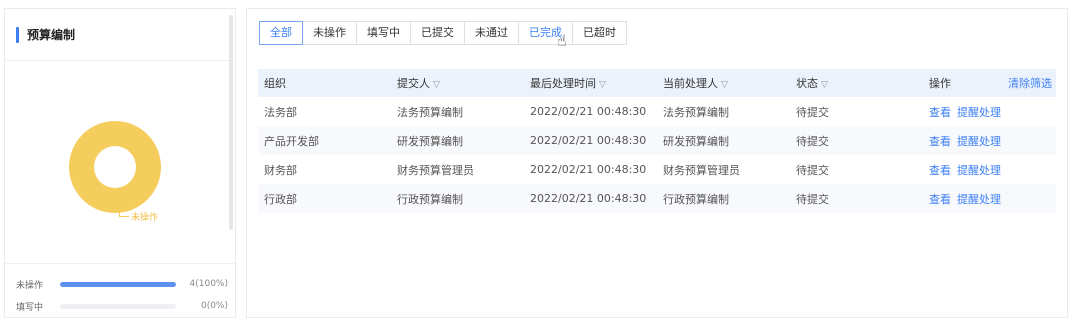 This screenshot has width=1080, height=324. I want to click on col-org: 组织, so click(275, 83).